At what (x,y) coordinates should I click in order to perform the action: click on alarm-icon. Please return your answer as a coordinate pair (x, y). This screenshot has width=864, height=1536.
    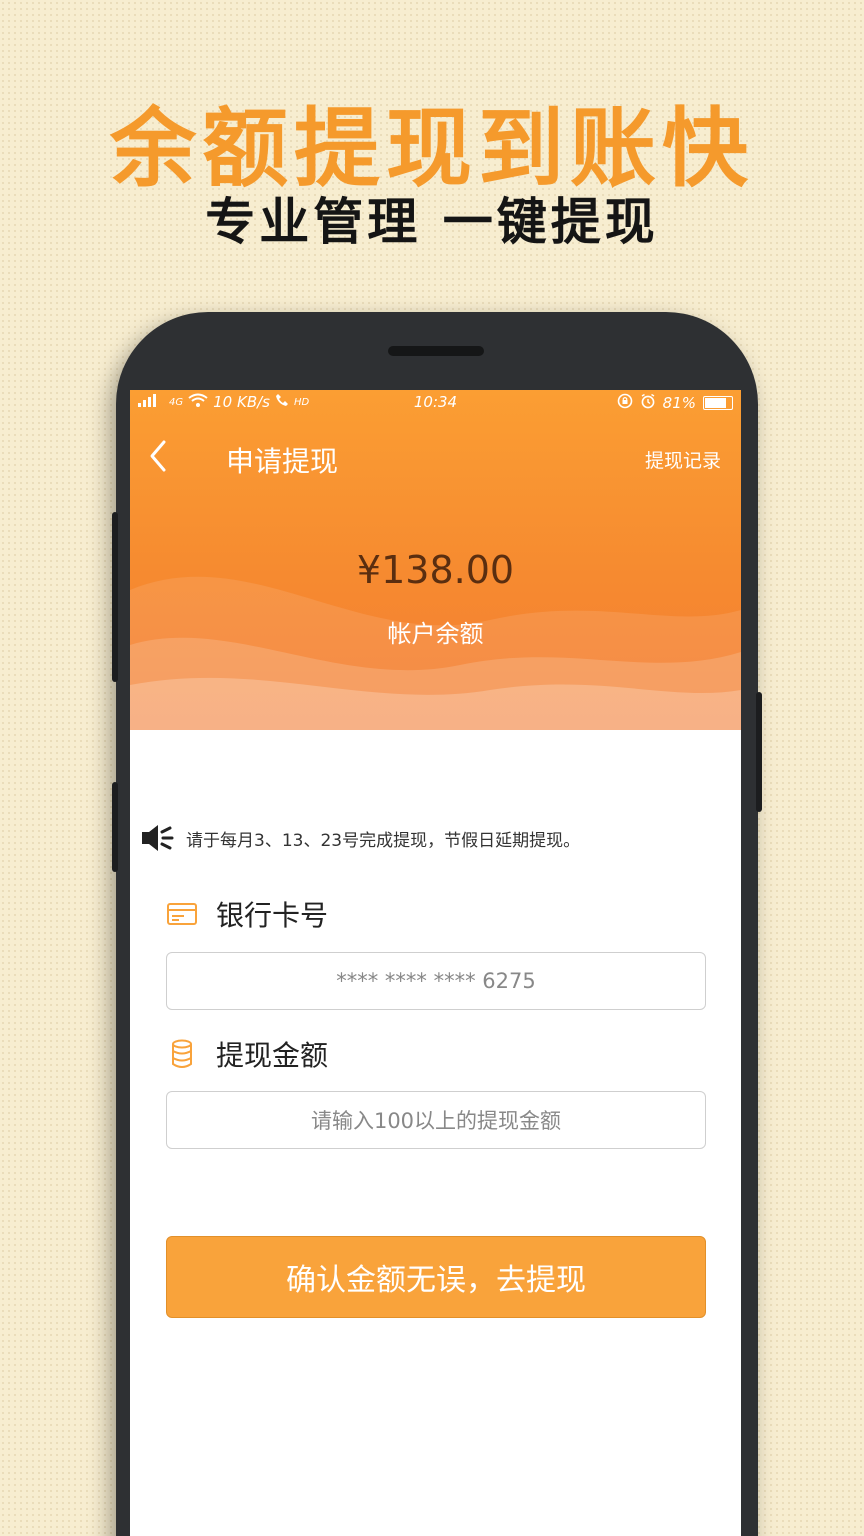
    Looking at the image, I should click on (648, 403).